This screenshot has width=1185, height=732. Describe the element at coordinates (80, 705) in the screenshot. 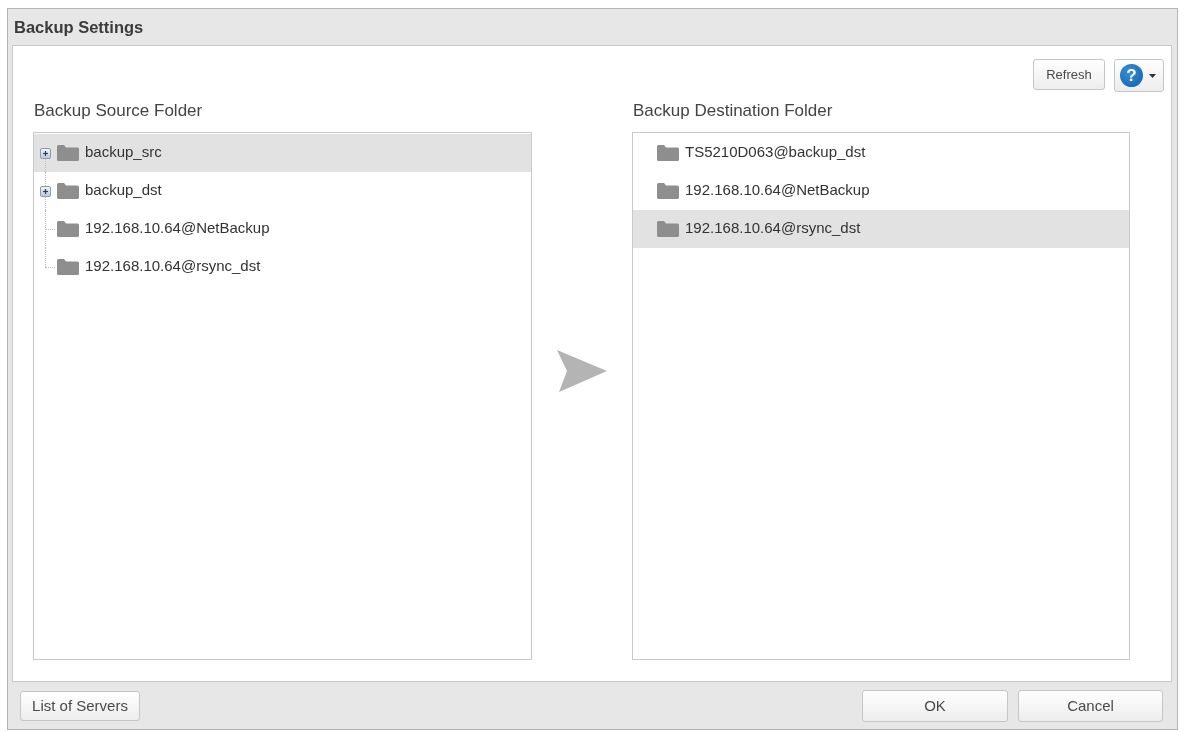

I see `list-of-servers-button: List of Servers` at that location.